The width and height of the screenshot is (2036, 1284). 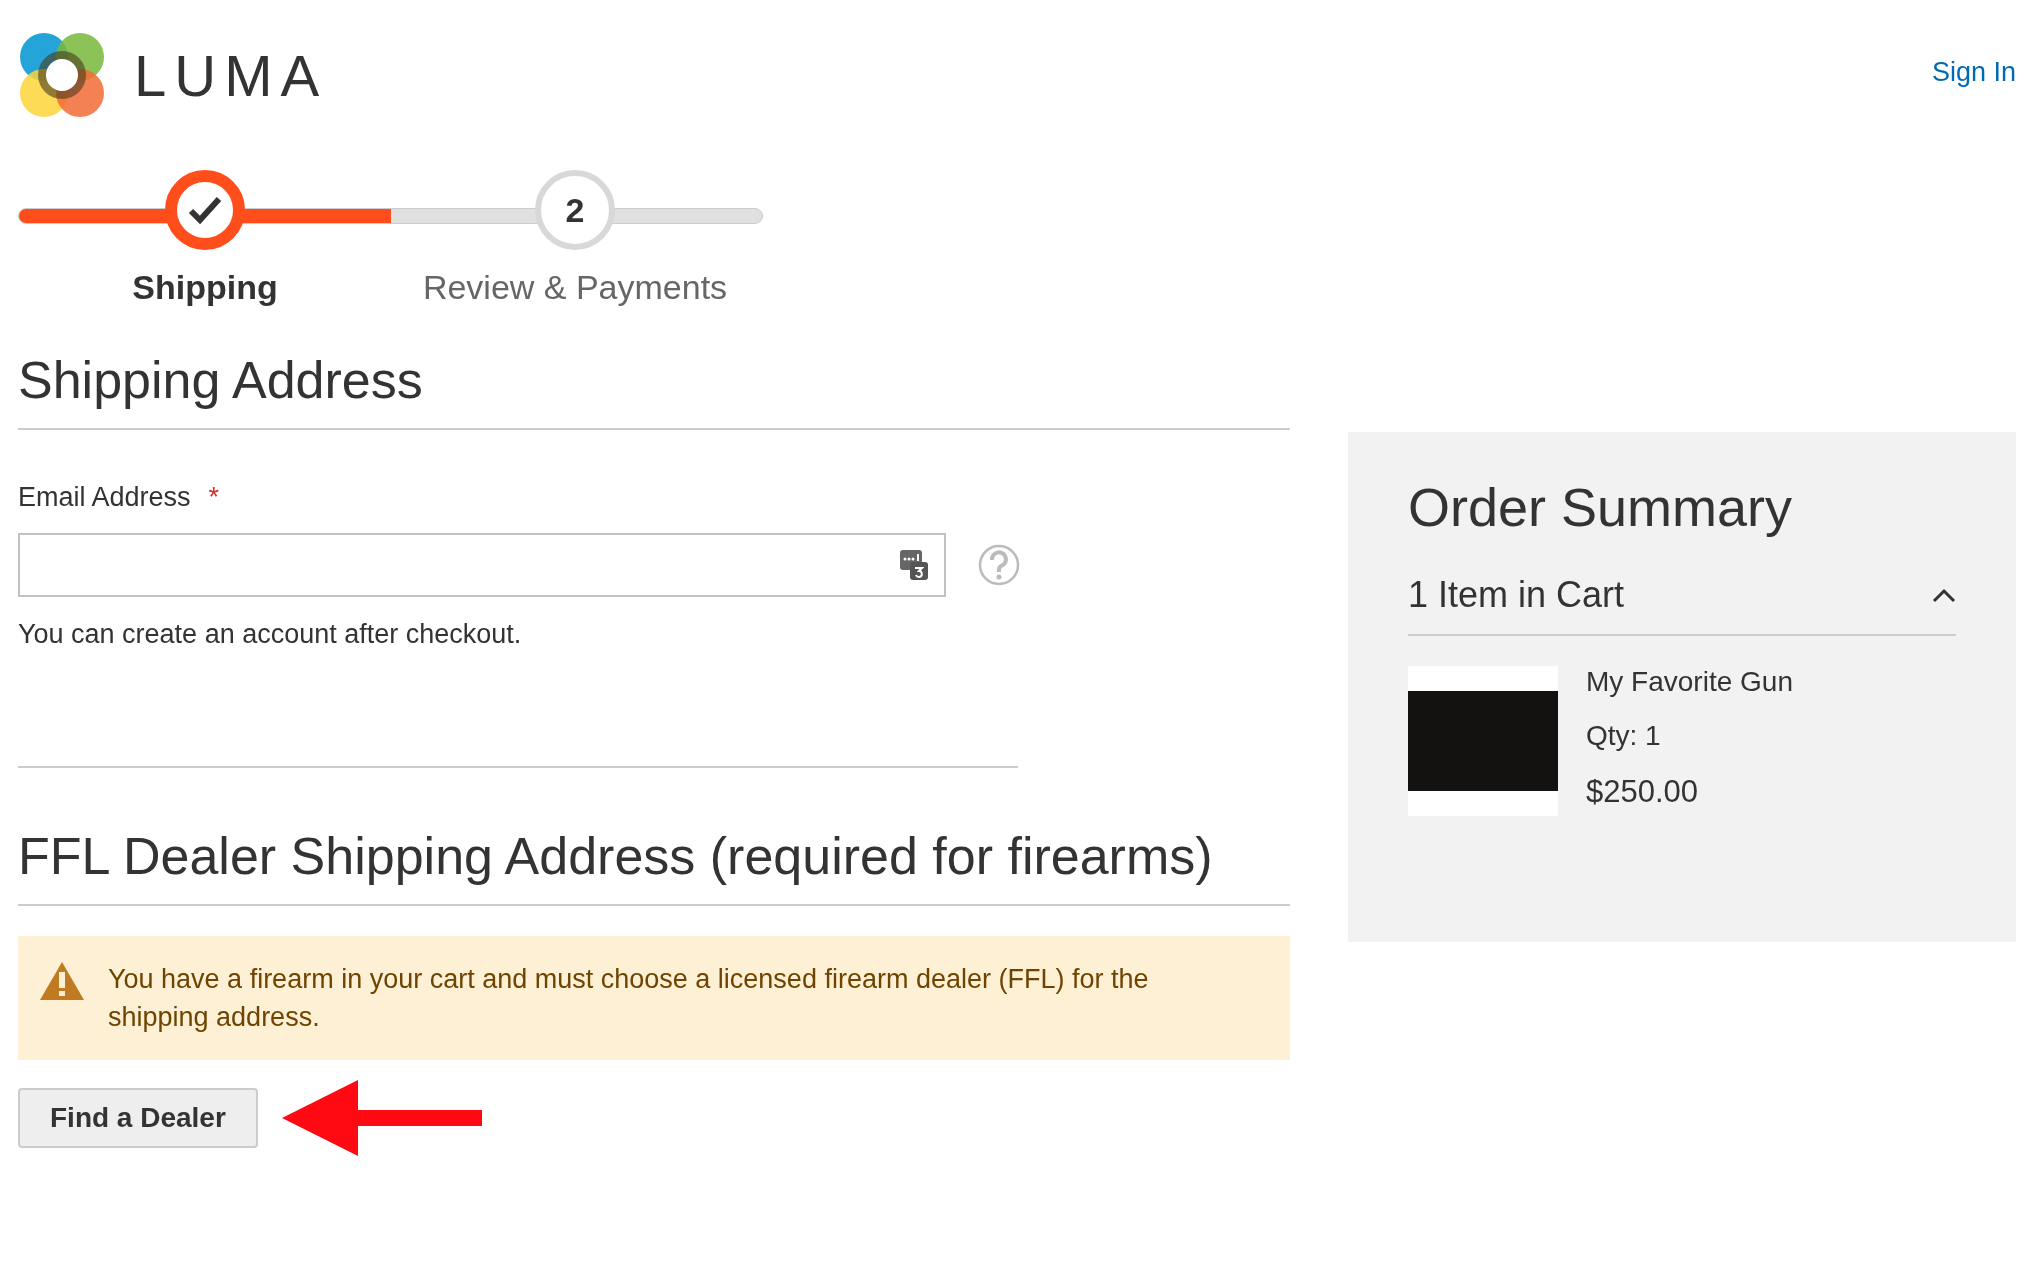 What do you see at coordinates (138, 1118) in the screenshot?
I see `find-dealer-button: Find a Dealer` at bounding box center [138, 1118].